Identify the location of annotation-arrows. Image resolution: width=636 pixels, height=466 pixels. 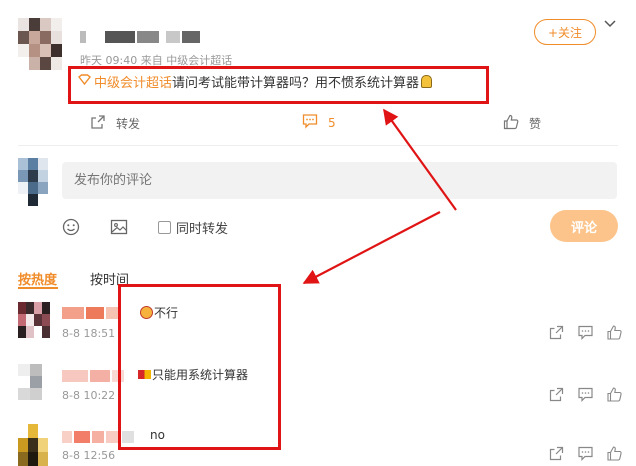
(379, 196).